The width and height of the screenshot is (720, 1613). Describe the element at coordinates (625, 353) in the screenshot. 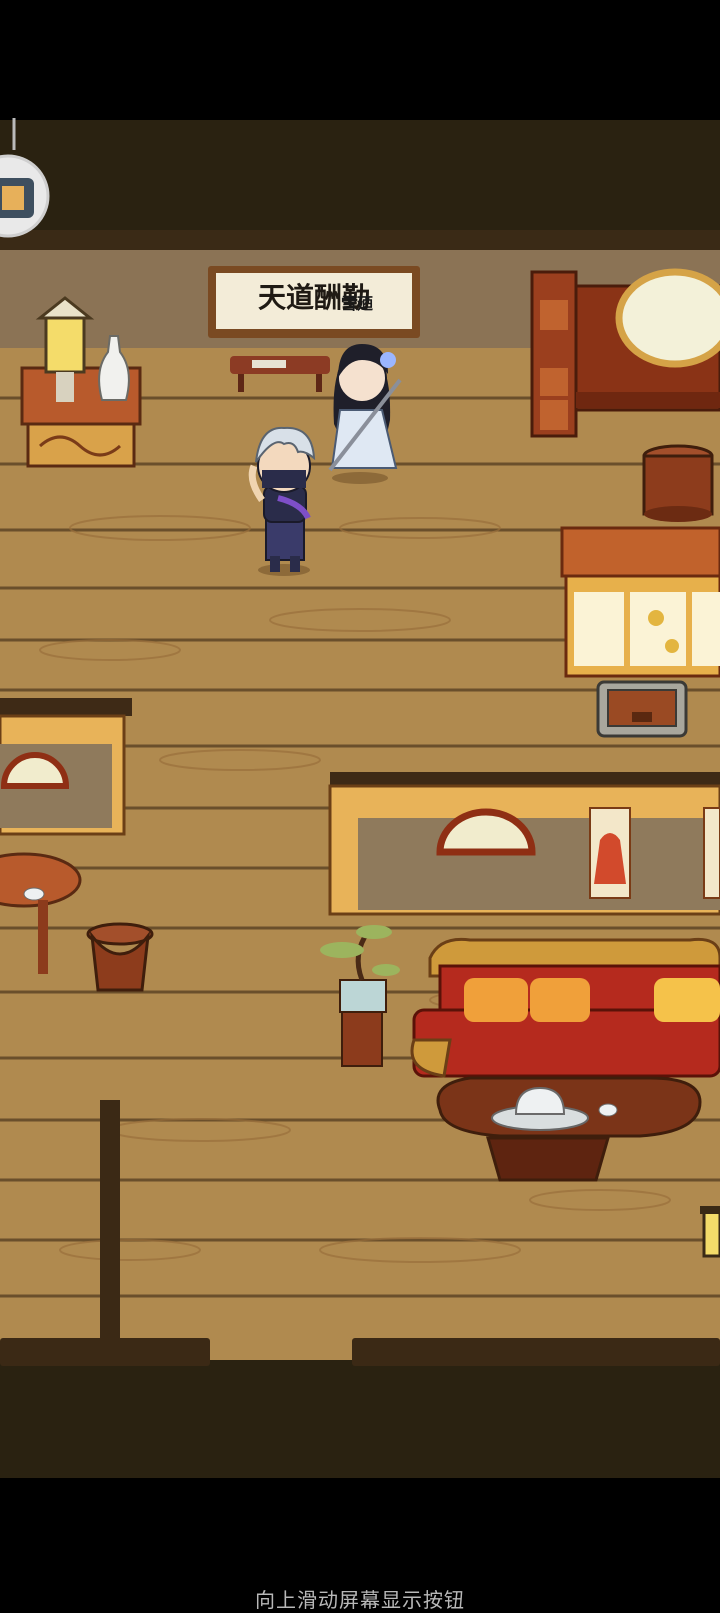

I see `vanity-cabinet` at that location.